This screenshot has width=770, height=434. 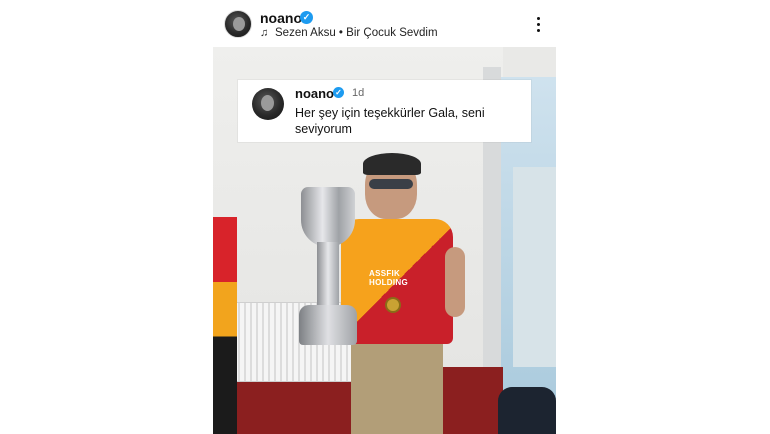 I want to click on music-label: Sezen Aksu • Bir Çocuk Sevdim, so click(x=356, y=33).